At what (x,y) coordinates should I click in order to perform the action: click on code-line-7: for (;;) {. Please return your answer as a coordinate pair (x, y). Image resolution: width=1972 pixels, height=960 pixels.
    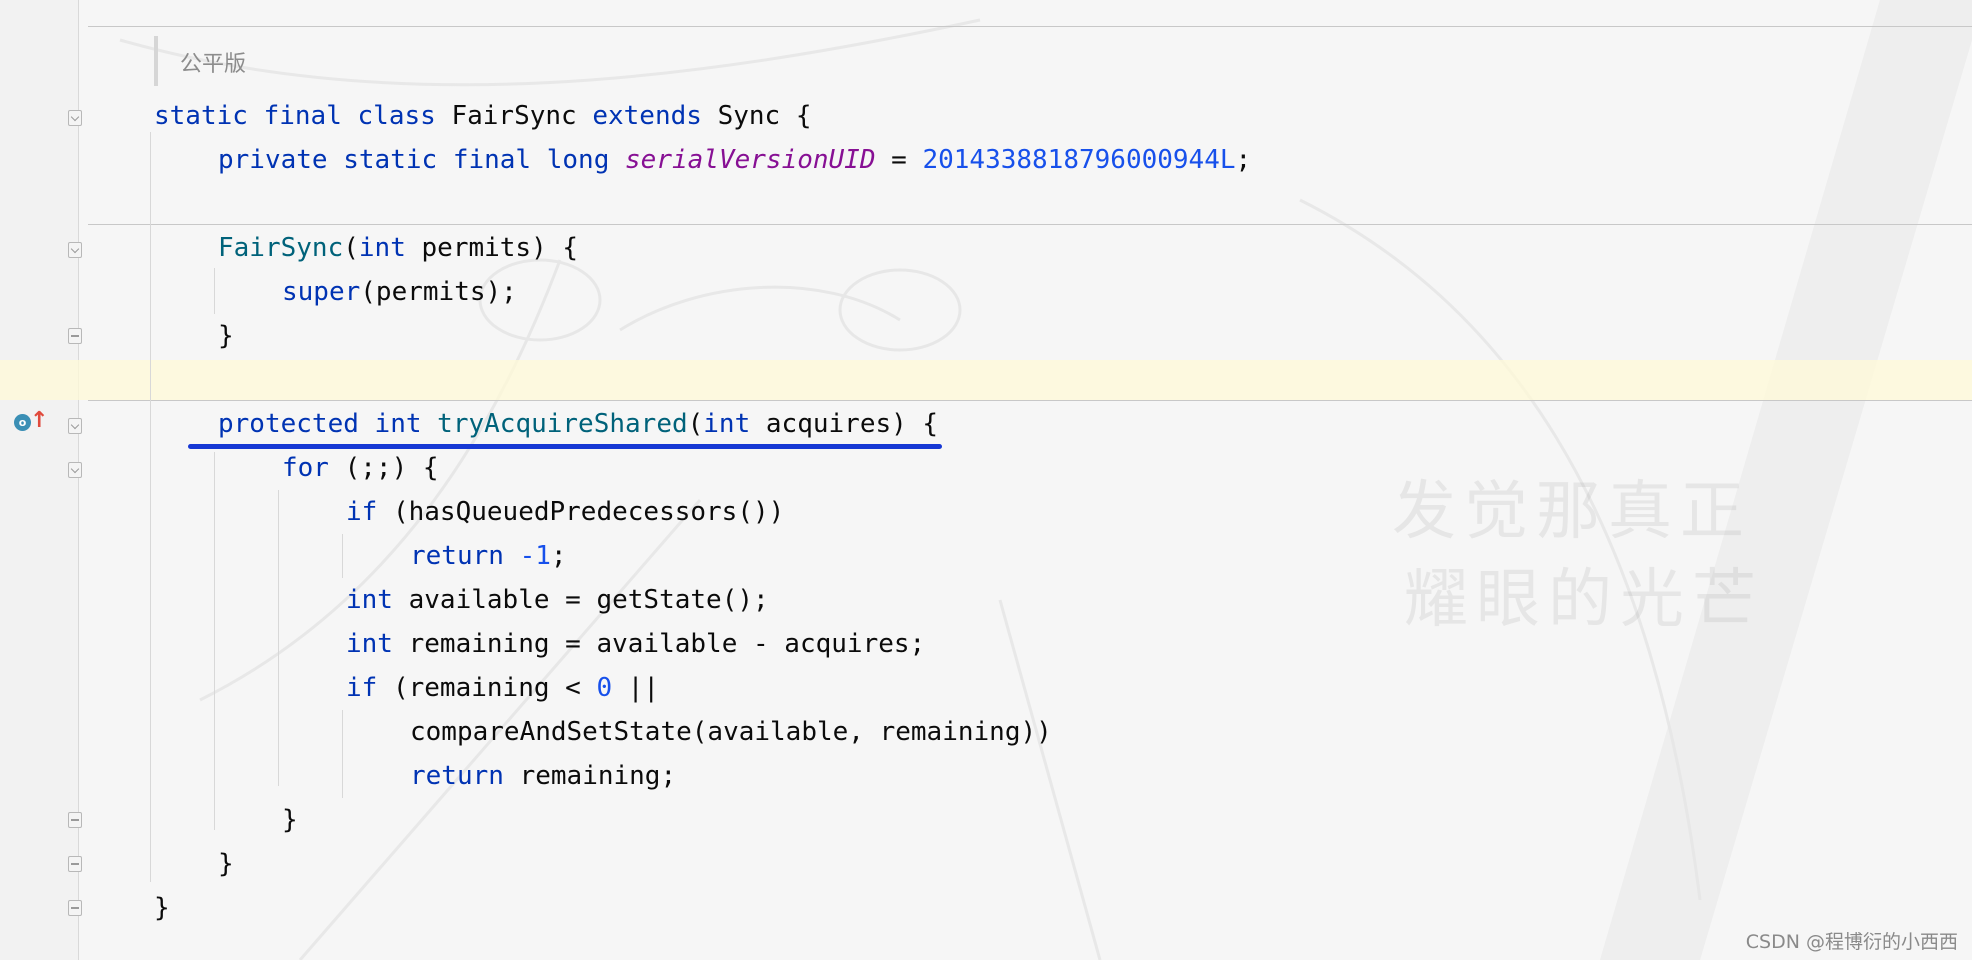
    Looking at the image, I should click on (360, 468).